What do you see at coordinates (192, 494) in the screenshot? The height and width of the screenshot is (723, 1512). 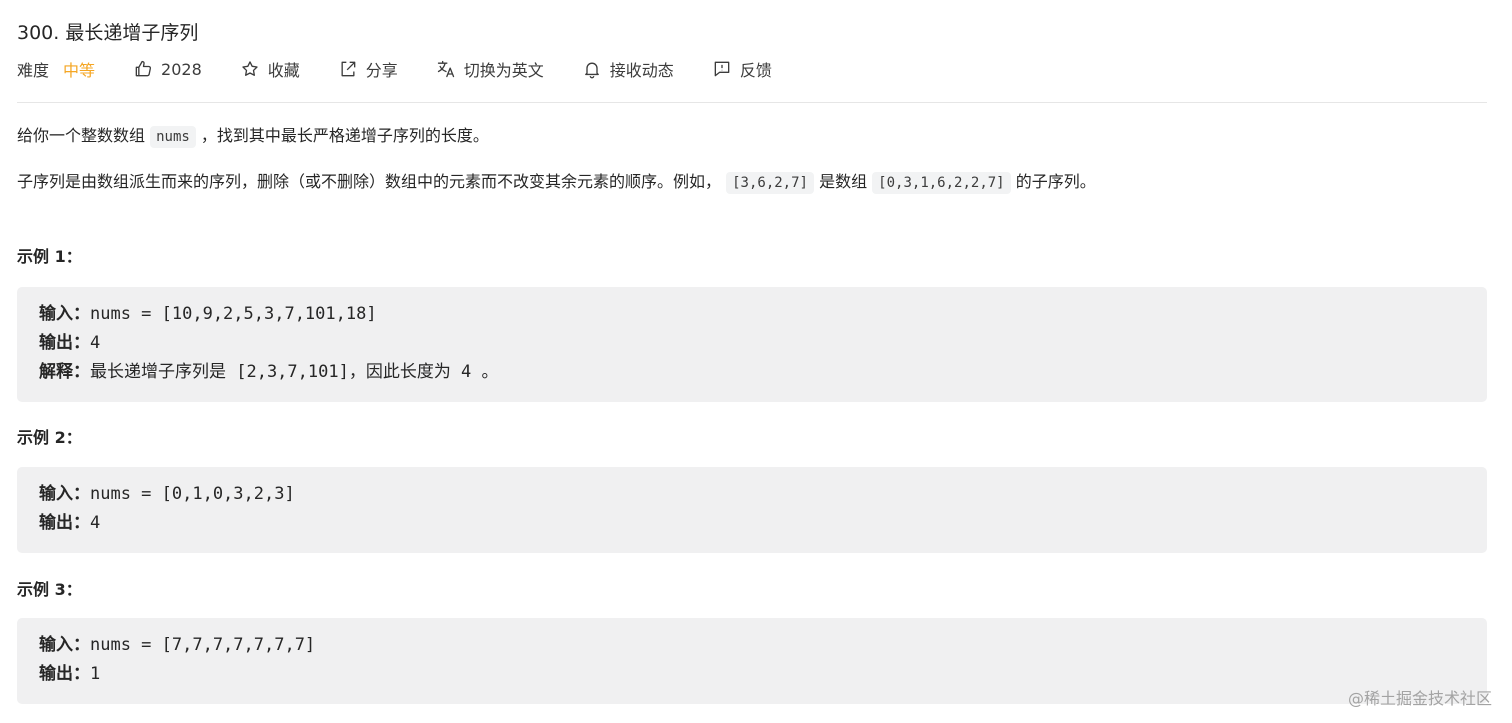 I see `input-value: nums = [0,1,0,3,2,3]` at bounding box center [192, 494].